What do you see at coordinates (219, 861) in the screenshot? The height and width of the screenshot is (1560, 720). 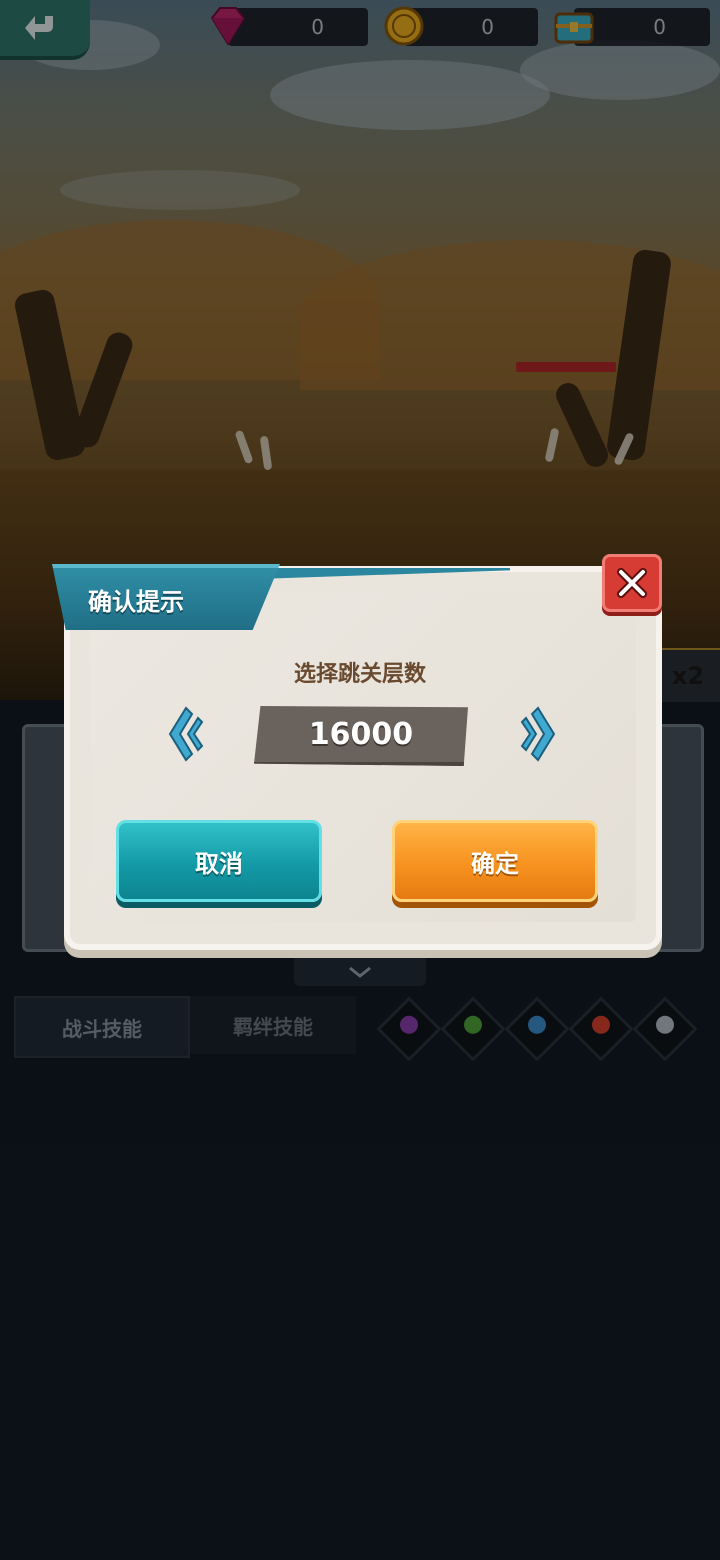 I see `cancel-button: 取消` at bounding box center [219, 861].